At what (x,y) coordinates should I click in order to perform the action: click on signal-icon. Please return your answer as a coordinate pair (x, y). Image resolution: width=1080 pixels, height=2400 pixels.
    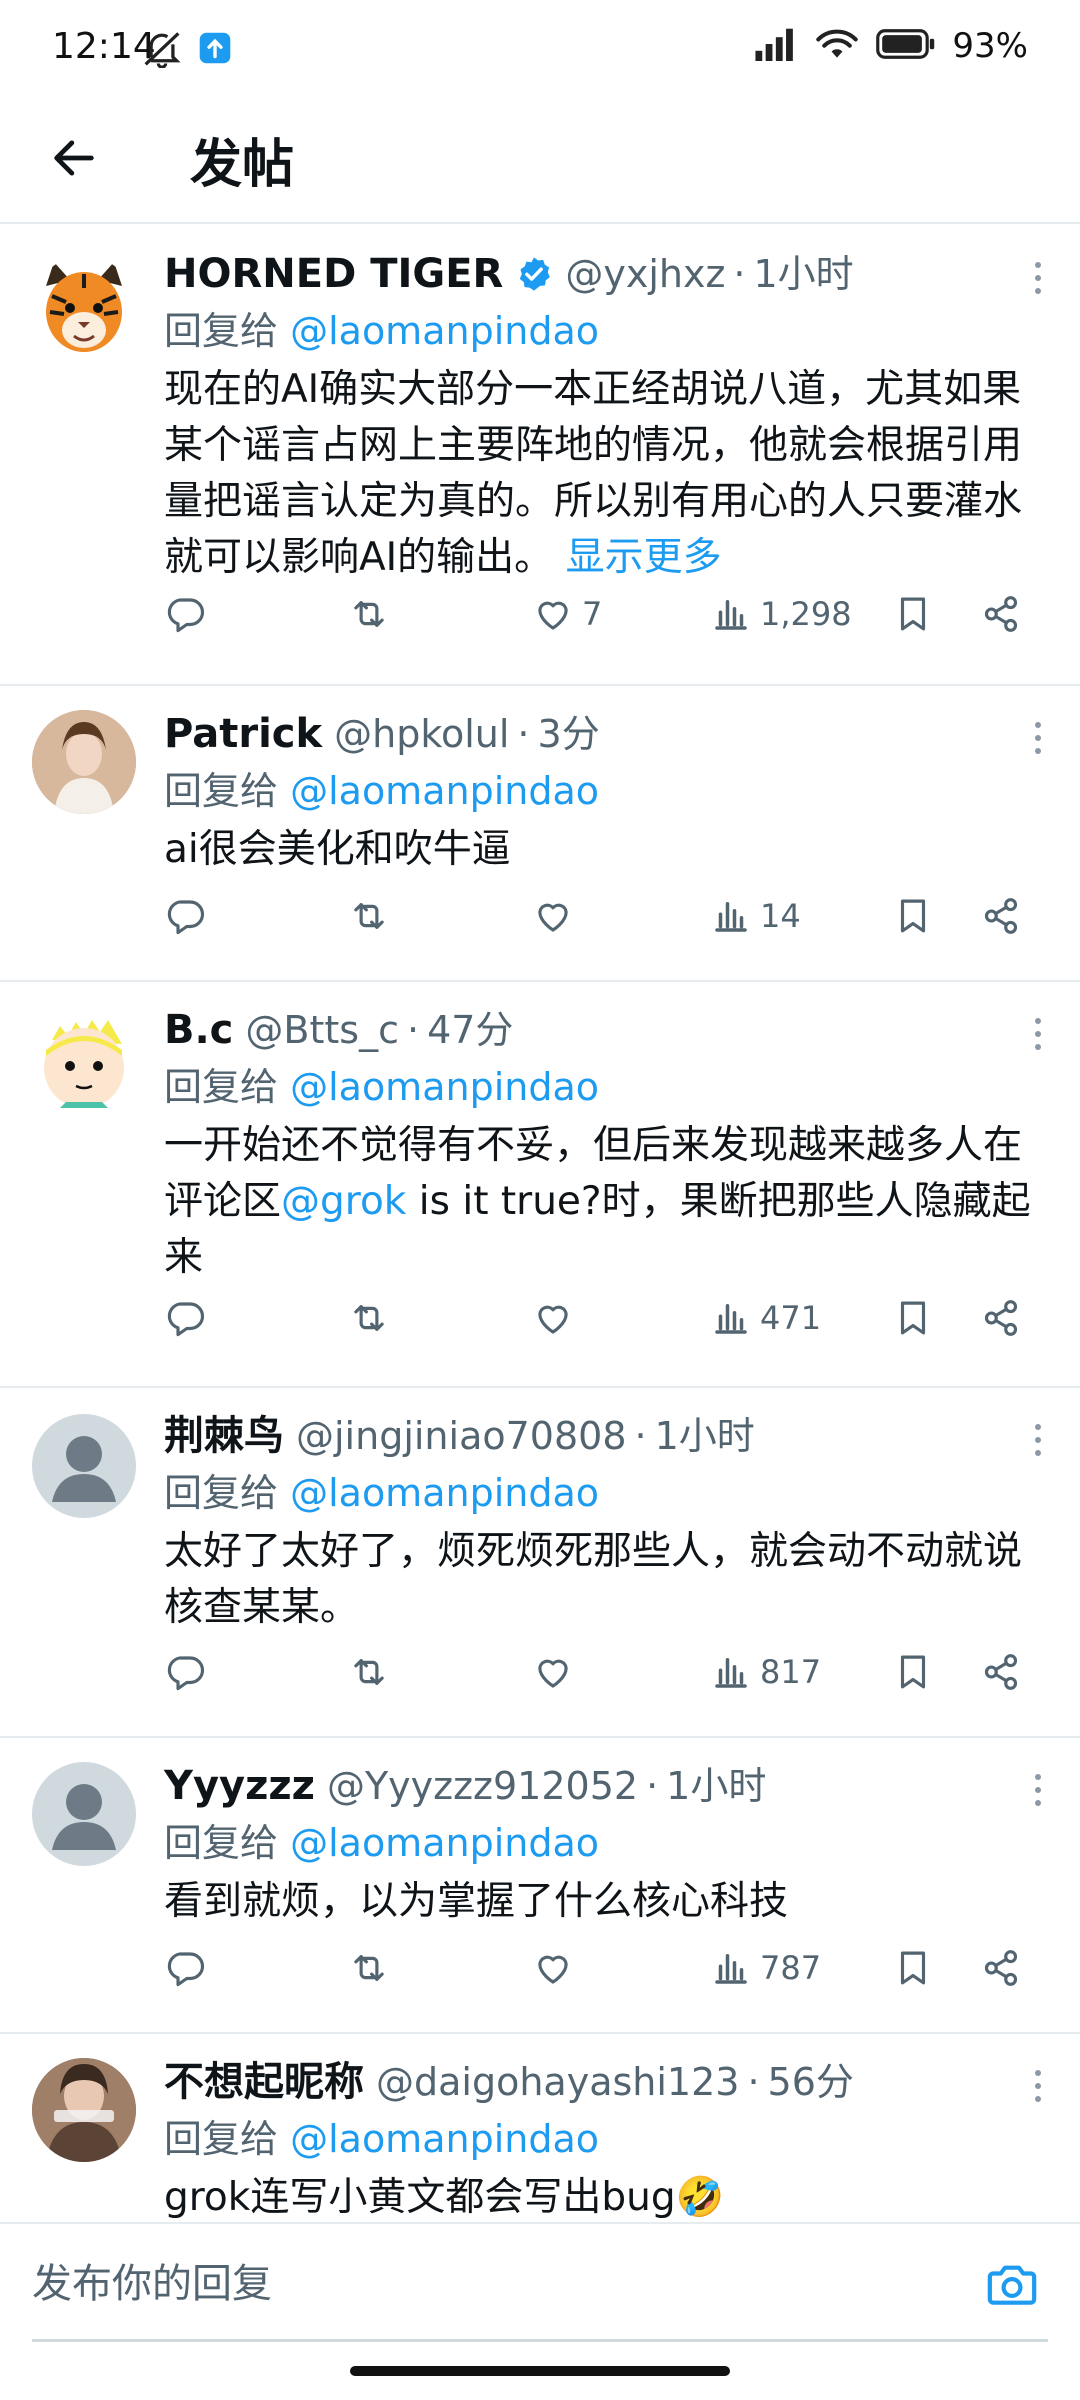
    Looking at the image, I should click on (775, 46).